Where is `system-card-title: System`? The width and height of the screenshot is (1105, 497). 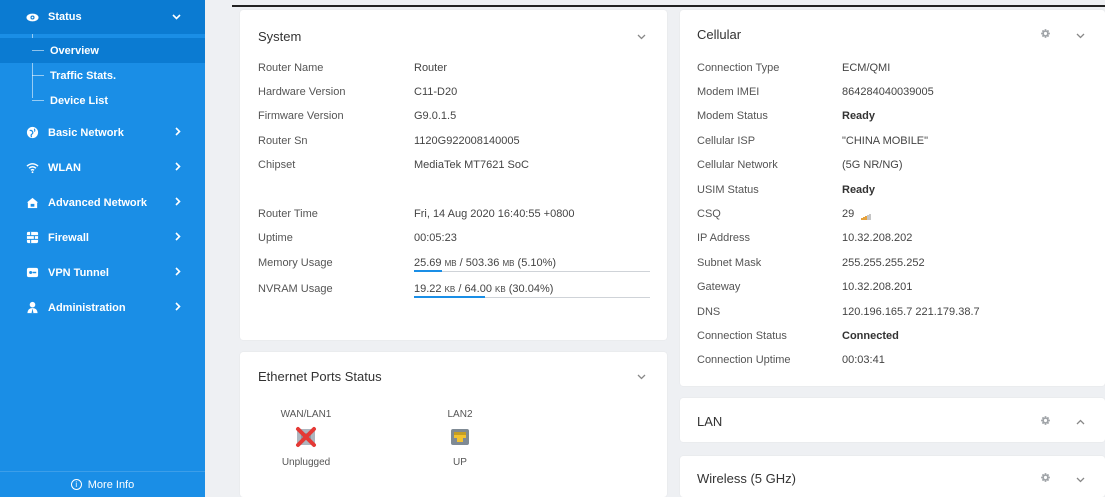 system-card-title: System is located at coordinates (280, 36).